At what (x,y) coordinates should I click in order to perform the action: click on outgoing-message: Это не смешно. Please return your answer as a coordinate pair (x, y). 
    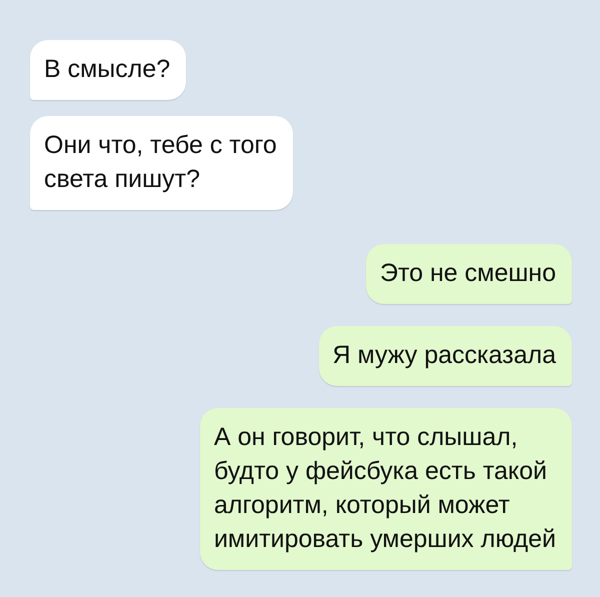
    Looking at the image, I should click on (469, 274).